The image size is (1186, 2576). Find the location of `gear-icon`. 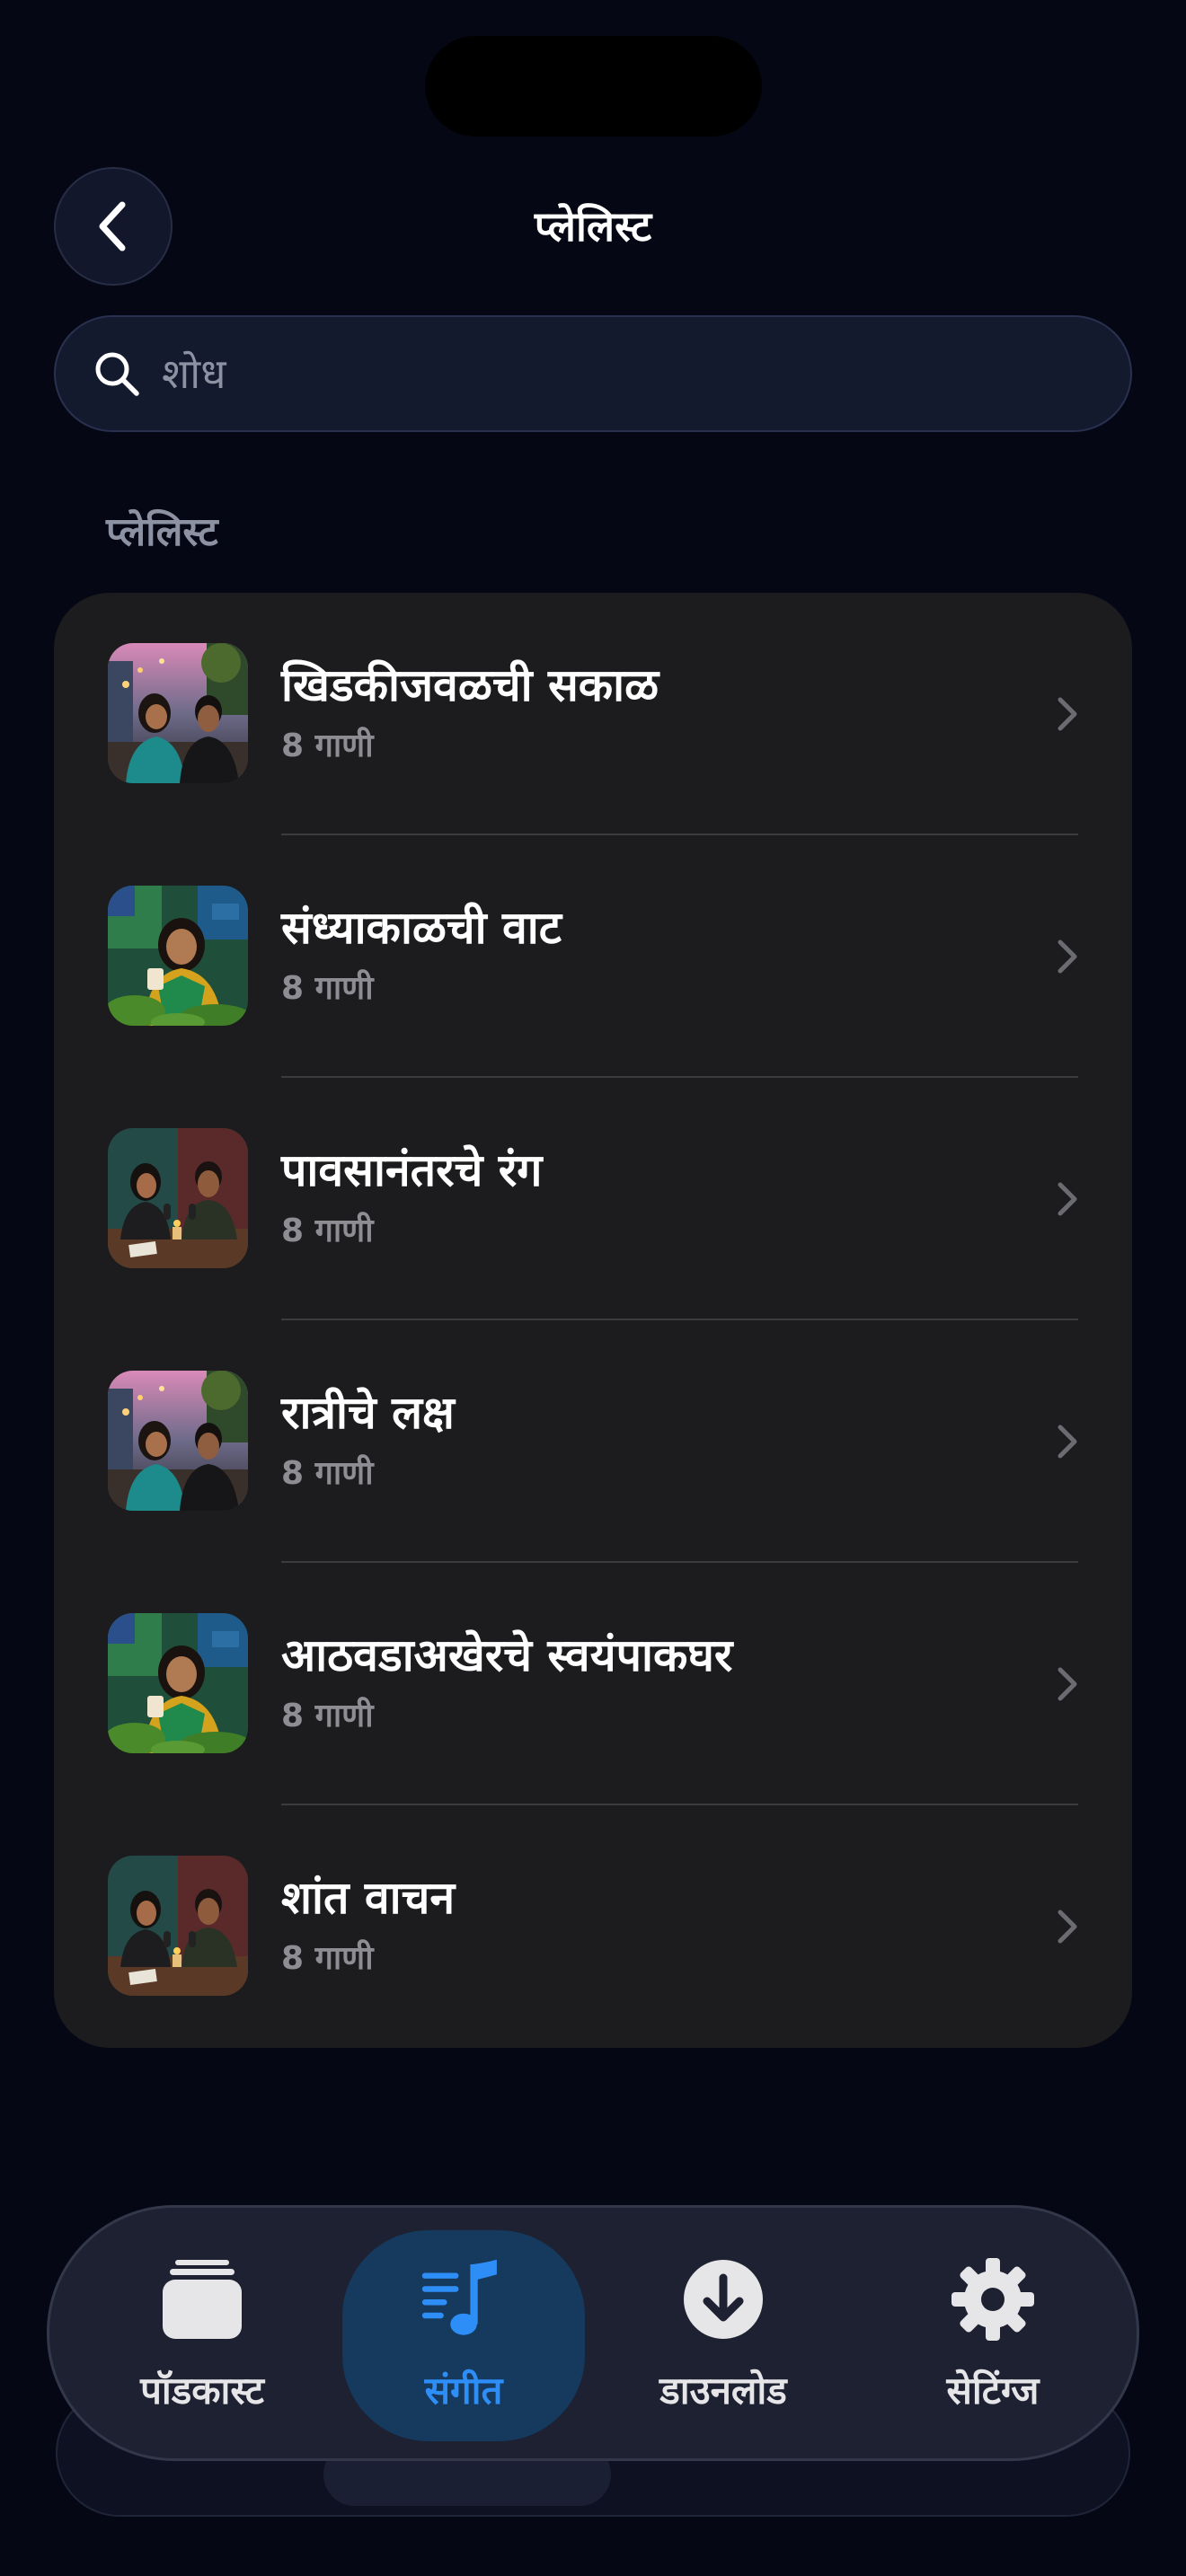

gear-icon is located at coordinates (993, 2299).